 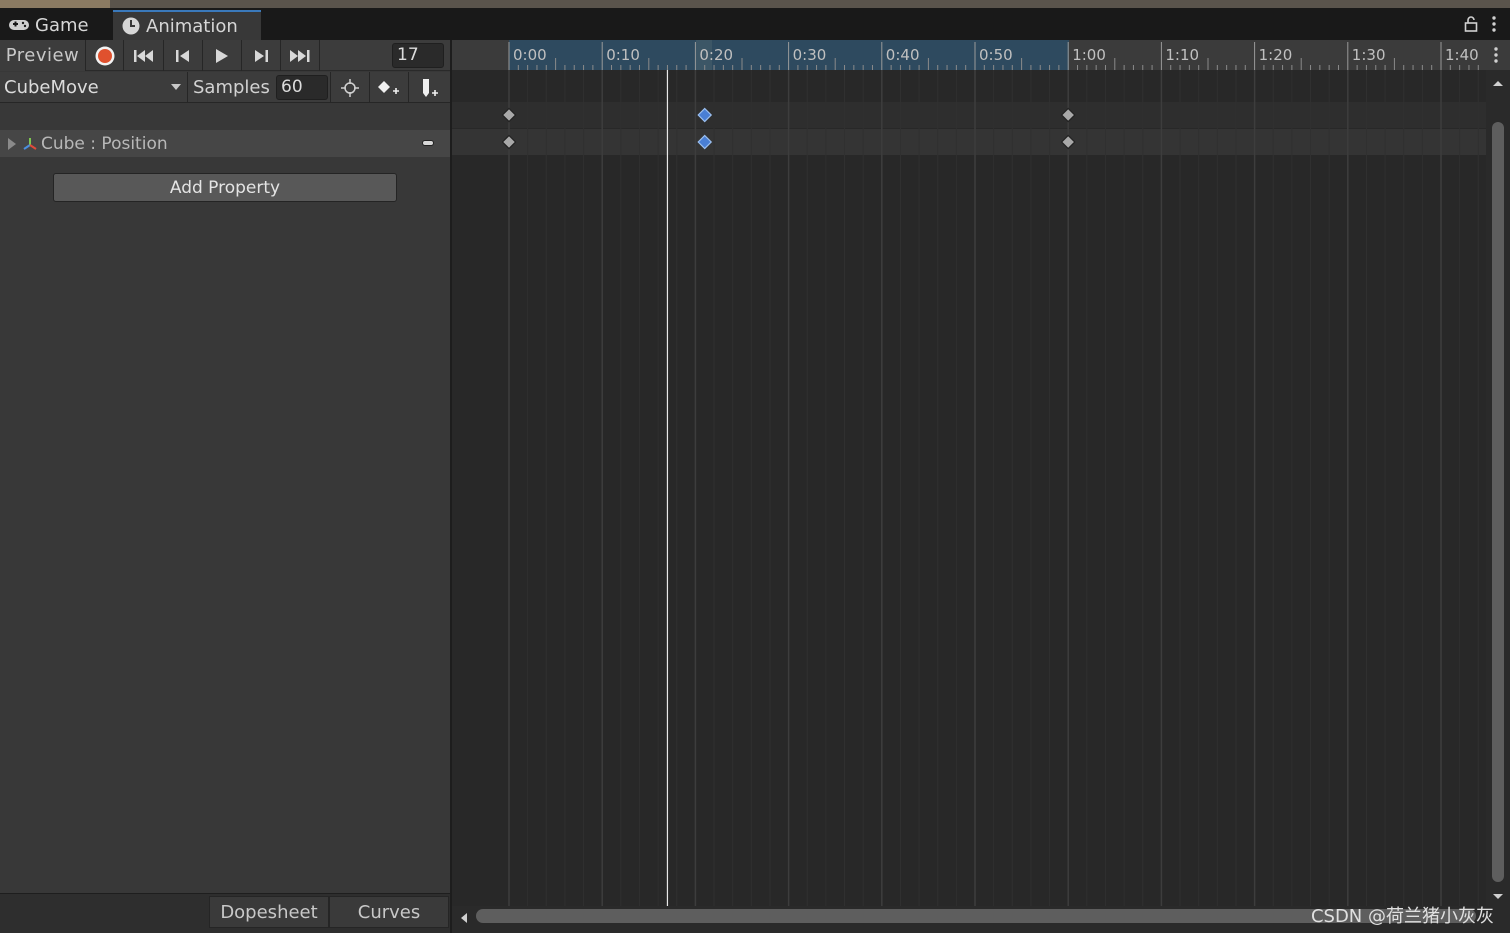 What do you see at coordinates (1498, 502) in the screenshot?
I see `vertical-scroll-thumb` at bounding box center [1498, 502].